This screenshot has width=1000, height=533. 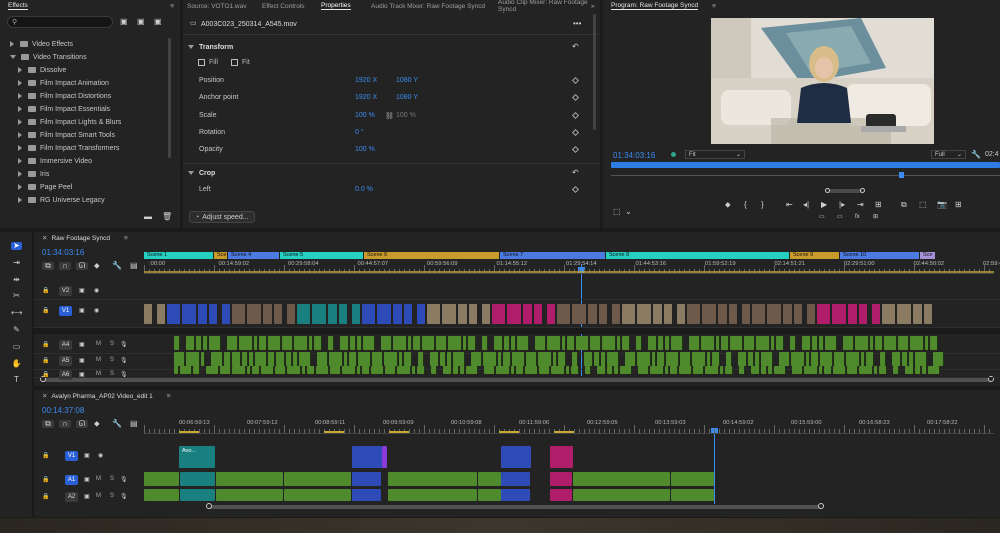 What do you see at coordinates (98, 344) in the screenshot?
I see `mute-button: M` at bounding box center [98, 344].